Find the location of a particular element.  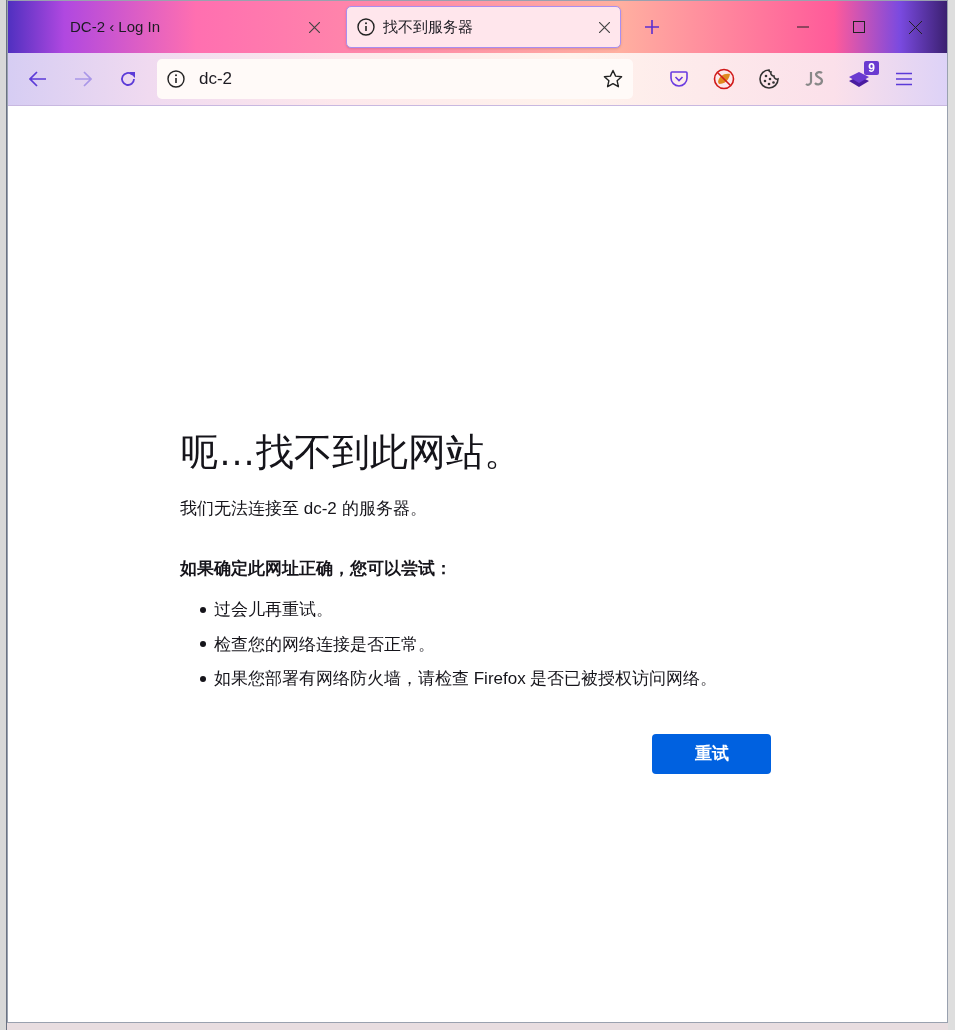

notification-badge: 9 is located at coordinates (871, 68).